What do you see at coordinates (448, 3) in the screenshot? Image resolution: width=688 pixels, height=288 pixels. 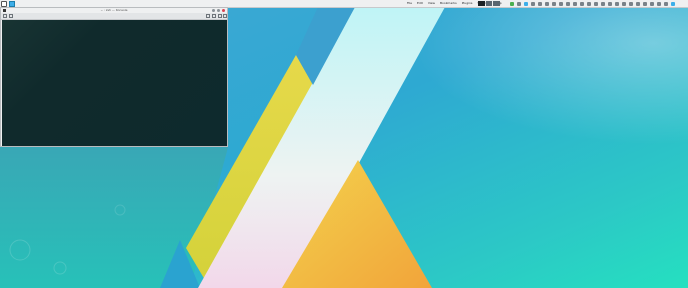 I see `menu-bookmarks: Bookmarks` at bounding box center [448, 3].